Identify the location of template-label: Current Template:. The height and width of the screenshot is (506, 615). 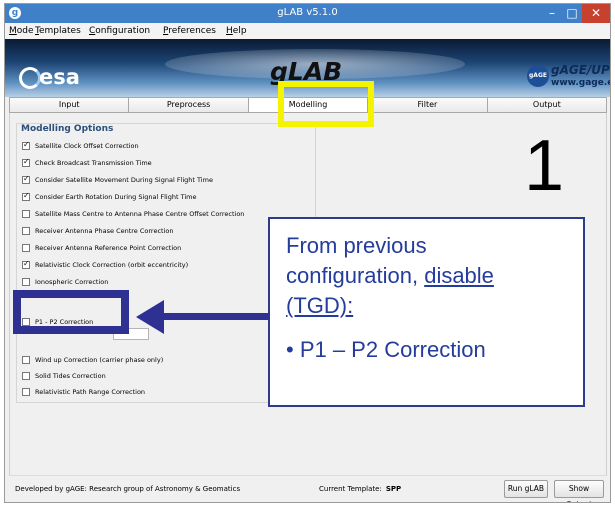
(350, 489).